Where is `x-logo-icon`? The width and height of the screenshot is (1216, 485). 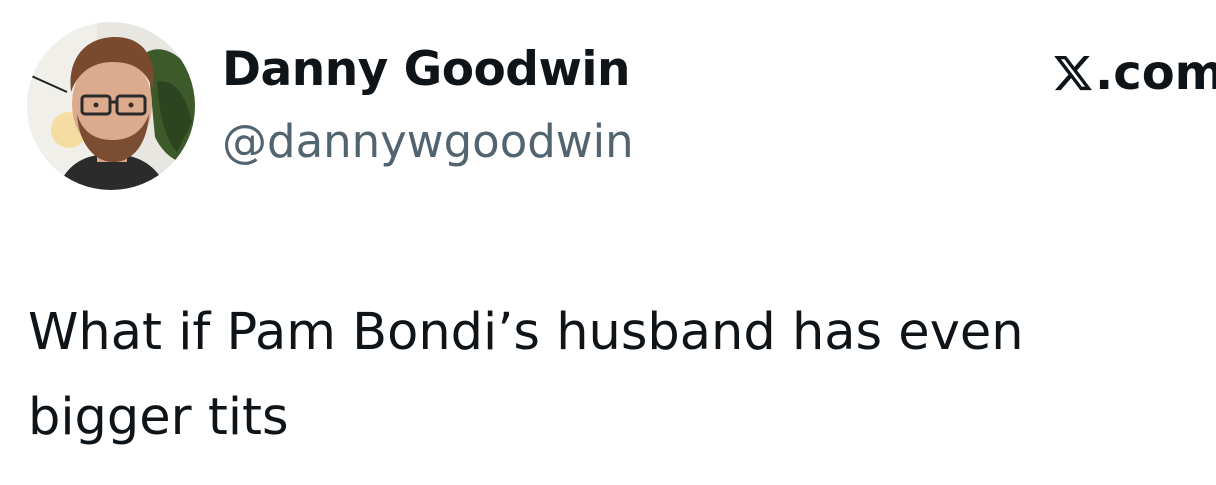 x-logo-icon is located at coordinates (1073, 73).